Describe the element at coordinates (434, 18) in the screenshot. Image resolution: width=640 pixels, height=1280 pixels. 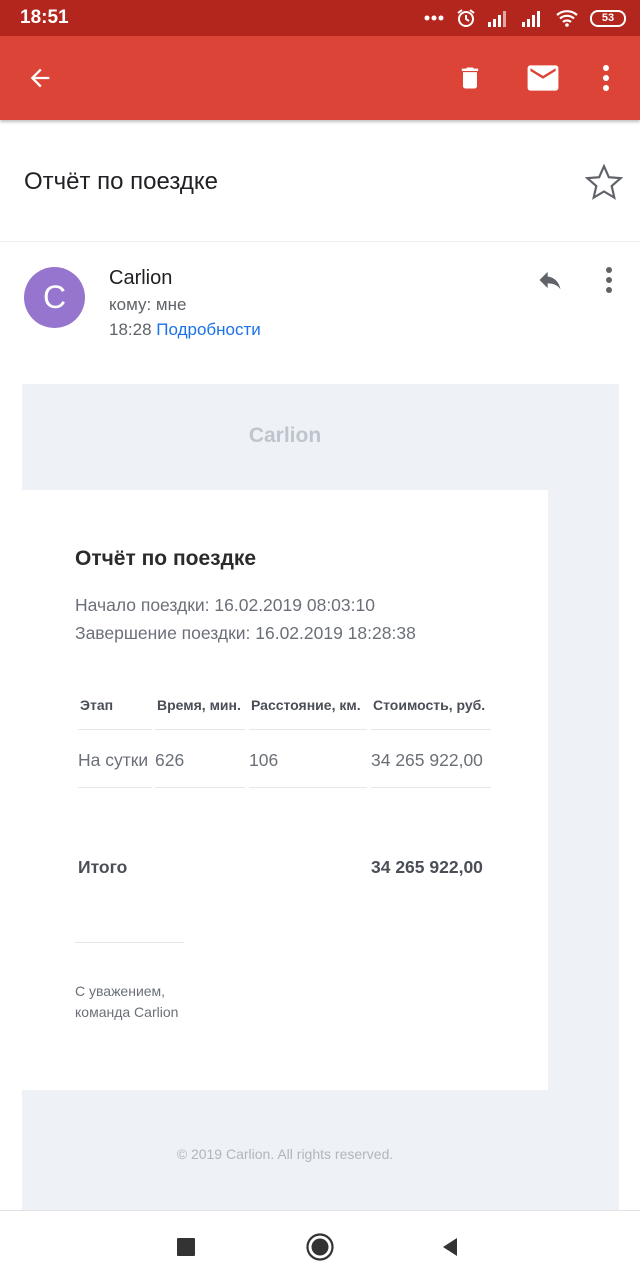
I see `more-notifications-icon` at that location.